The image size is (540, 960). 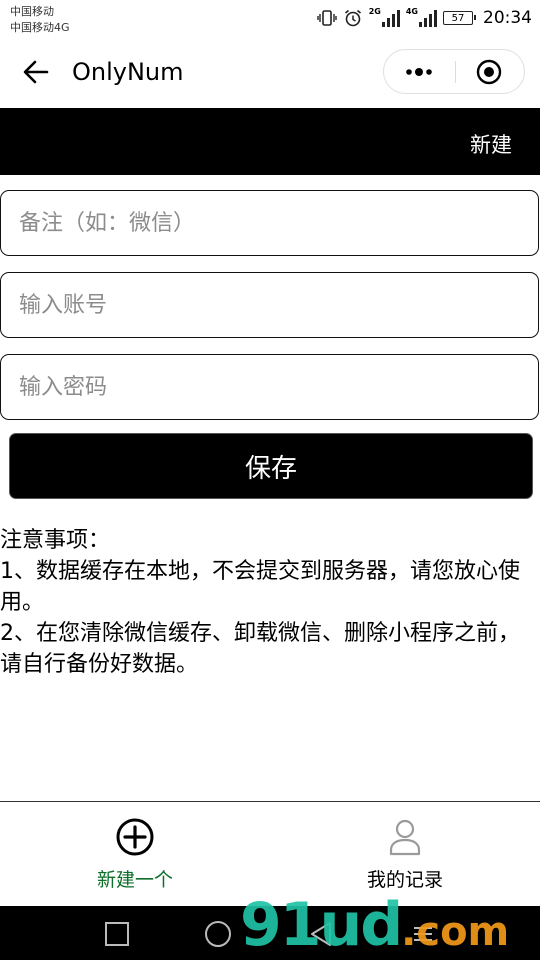 I want to click on carrier-name-2: 中国移动4G, so click(x=40, y=27).